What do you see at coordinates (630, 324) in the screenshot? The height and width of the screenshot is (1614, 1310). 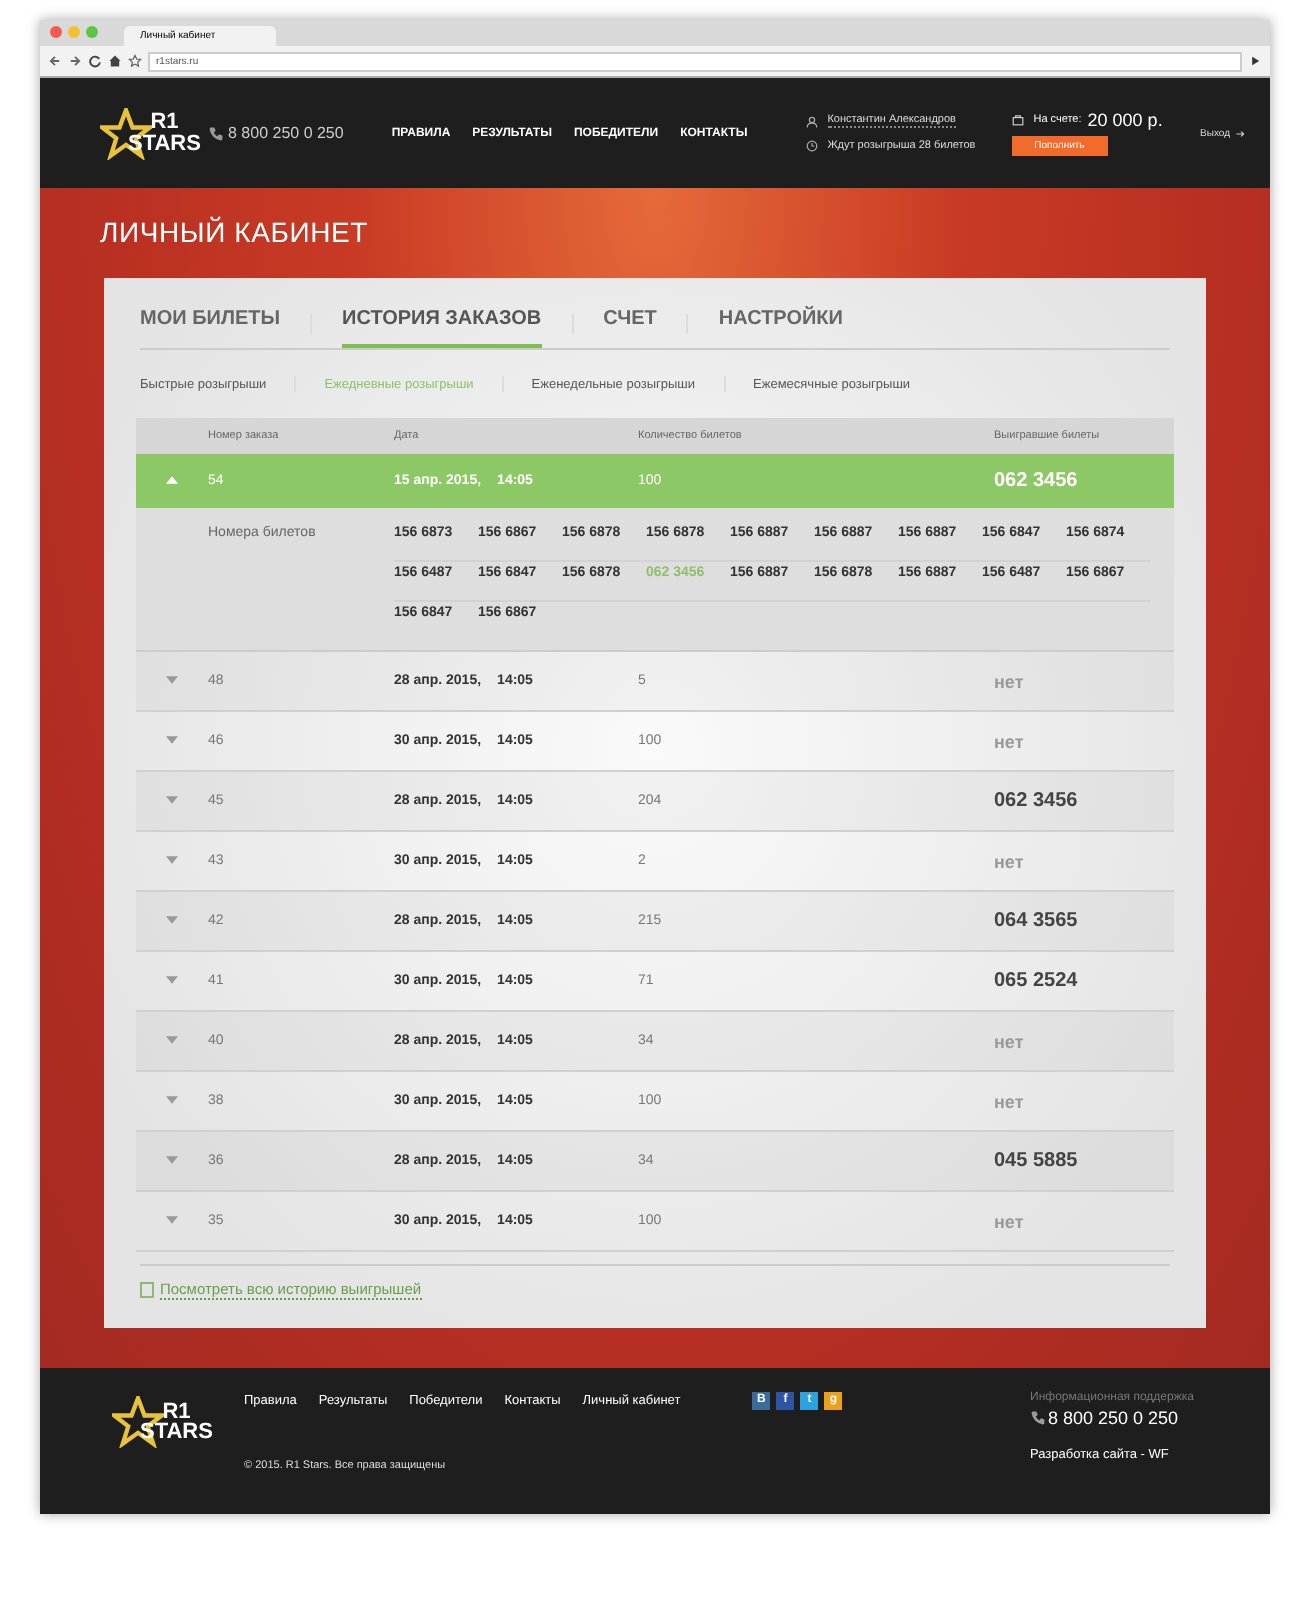 I see `tab: СЧЕТ` at bounding box center [630, 324].